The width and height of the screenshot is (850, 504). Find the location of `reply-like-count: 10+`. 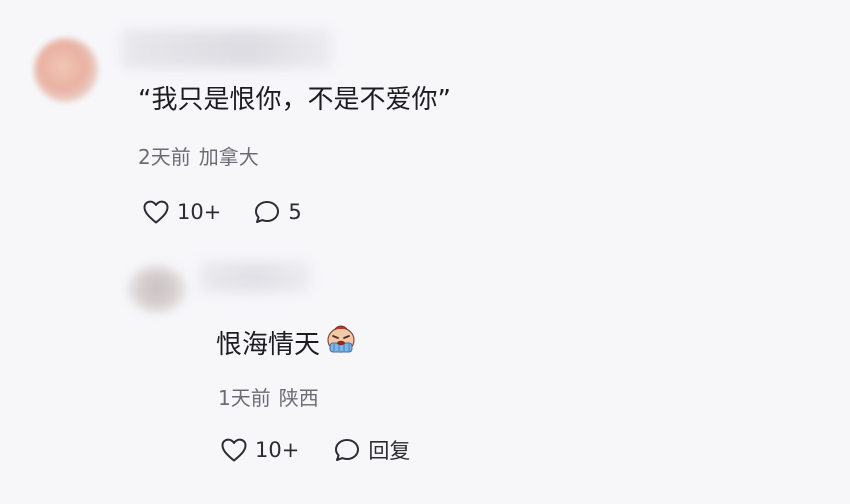

reply-like-count: 10+ is located at coordinates (277, 450).